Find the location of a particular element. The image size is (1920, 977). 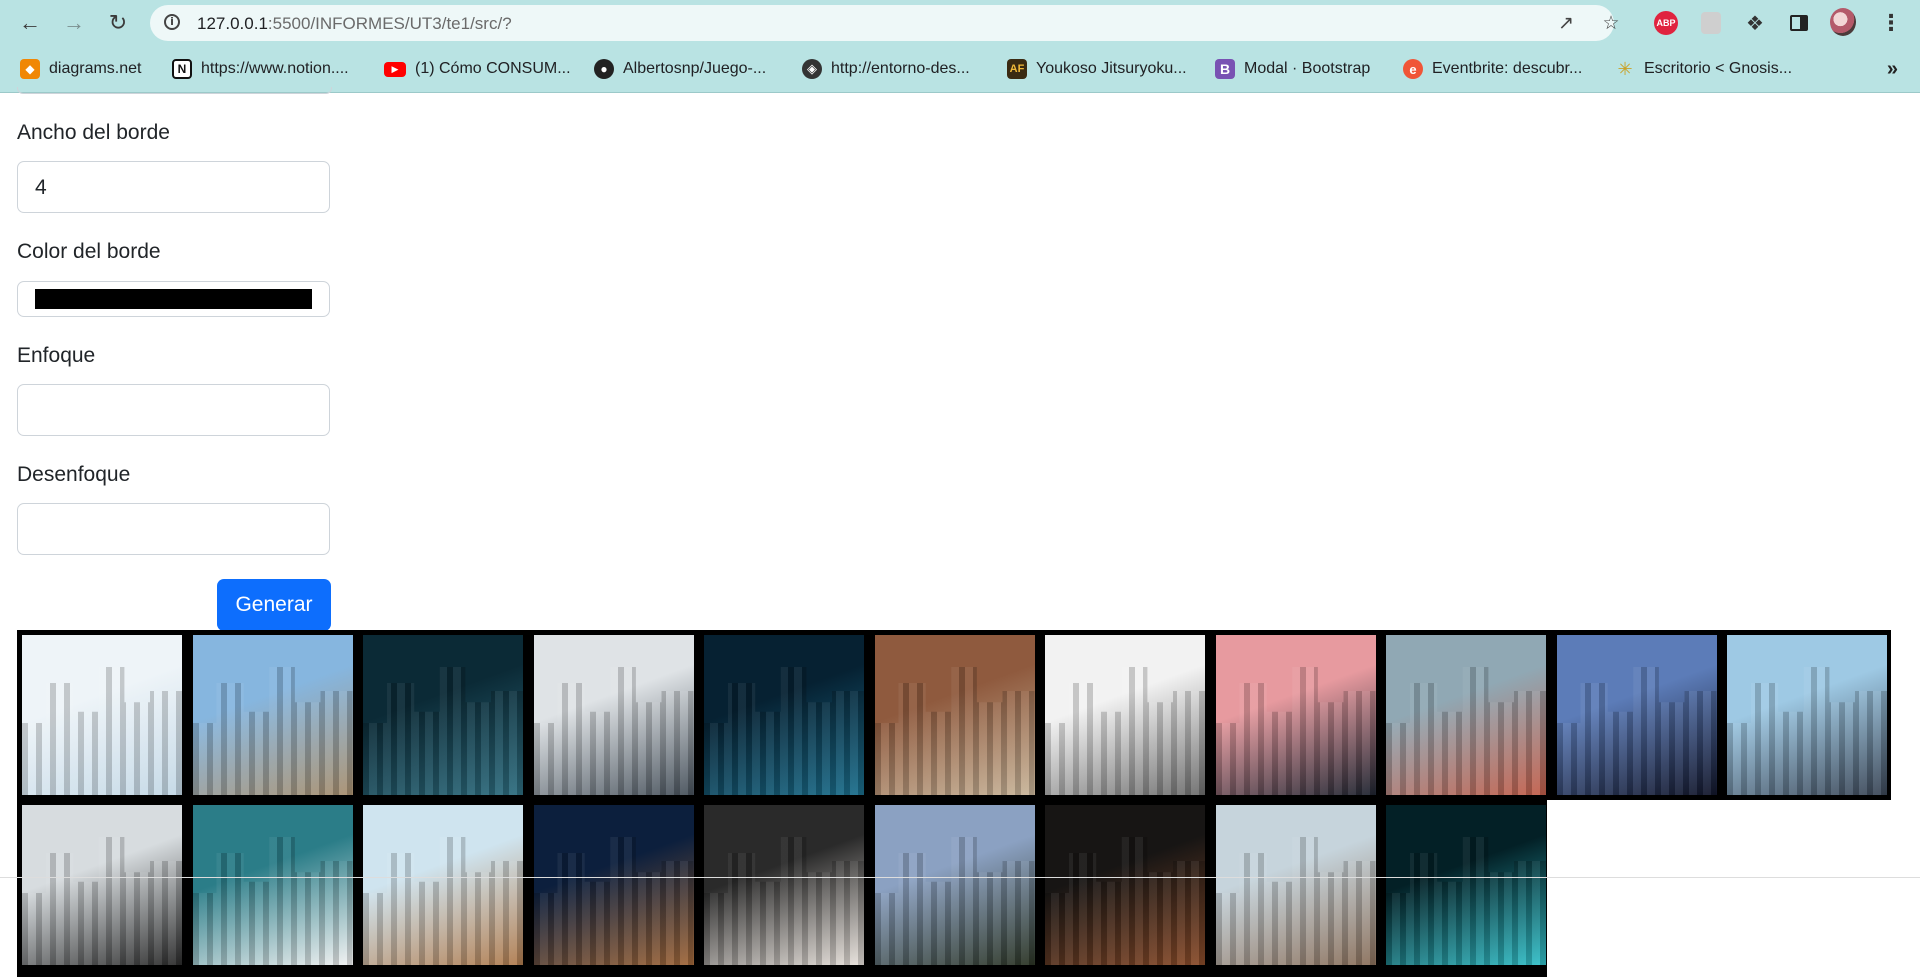

gallery-image-mountain-church is located at coordinates (954, 885).